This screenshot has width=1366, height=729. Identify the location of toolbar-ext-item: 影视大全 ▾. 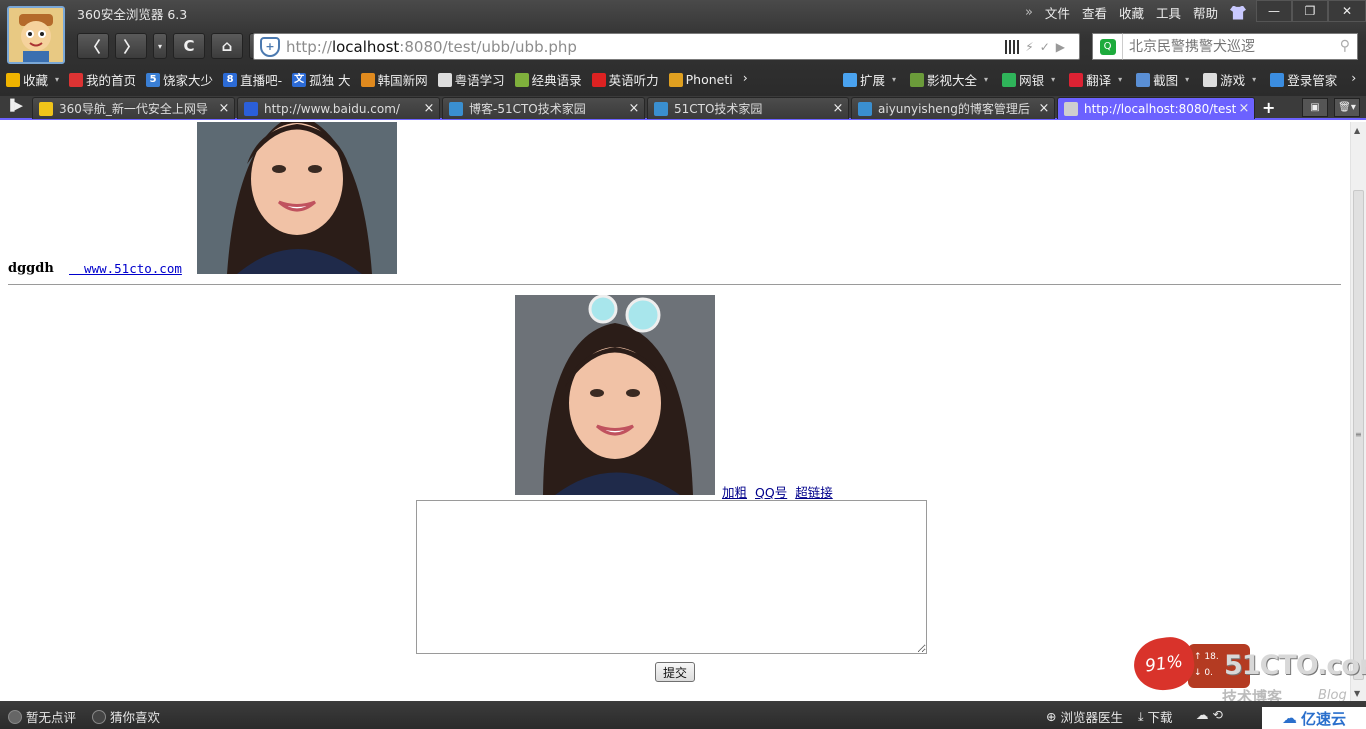
(949, 79).